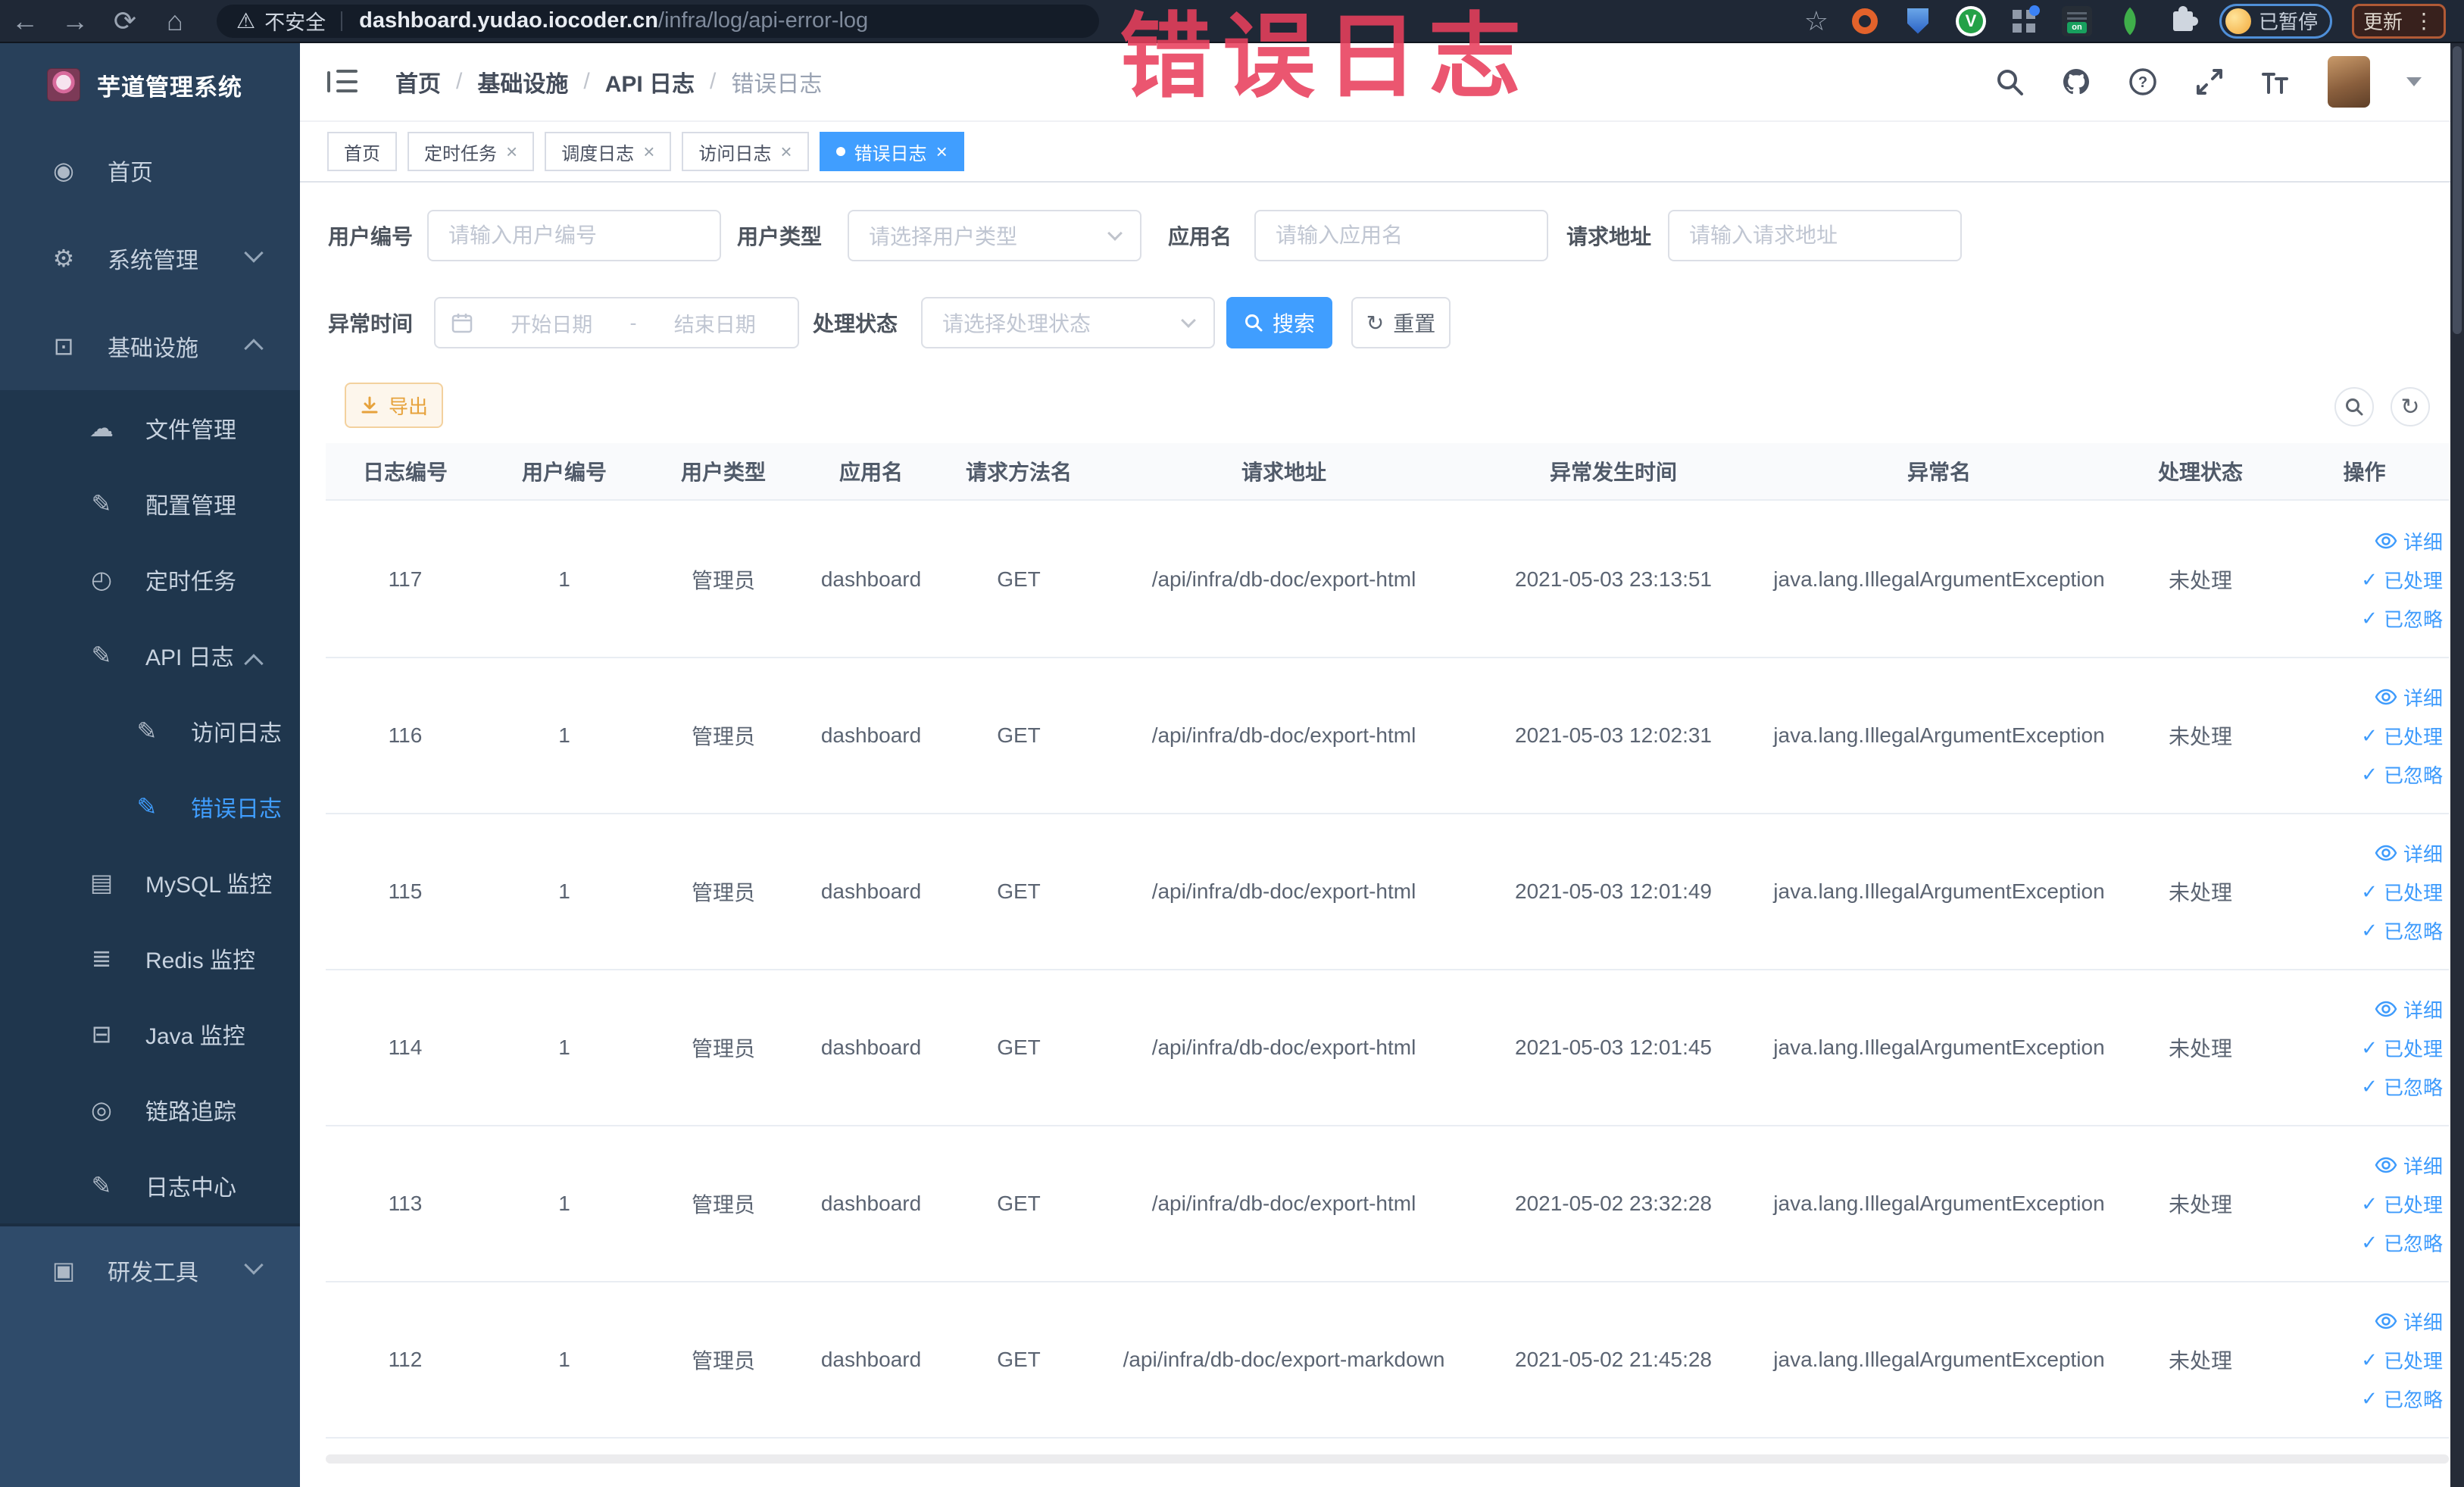 This screenshot has width=2464, height=1487. I want to click on sidebar-item-mysql-monitor: ▤ MySQL 监控, so click(150, 882).